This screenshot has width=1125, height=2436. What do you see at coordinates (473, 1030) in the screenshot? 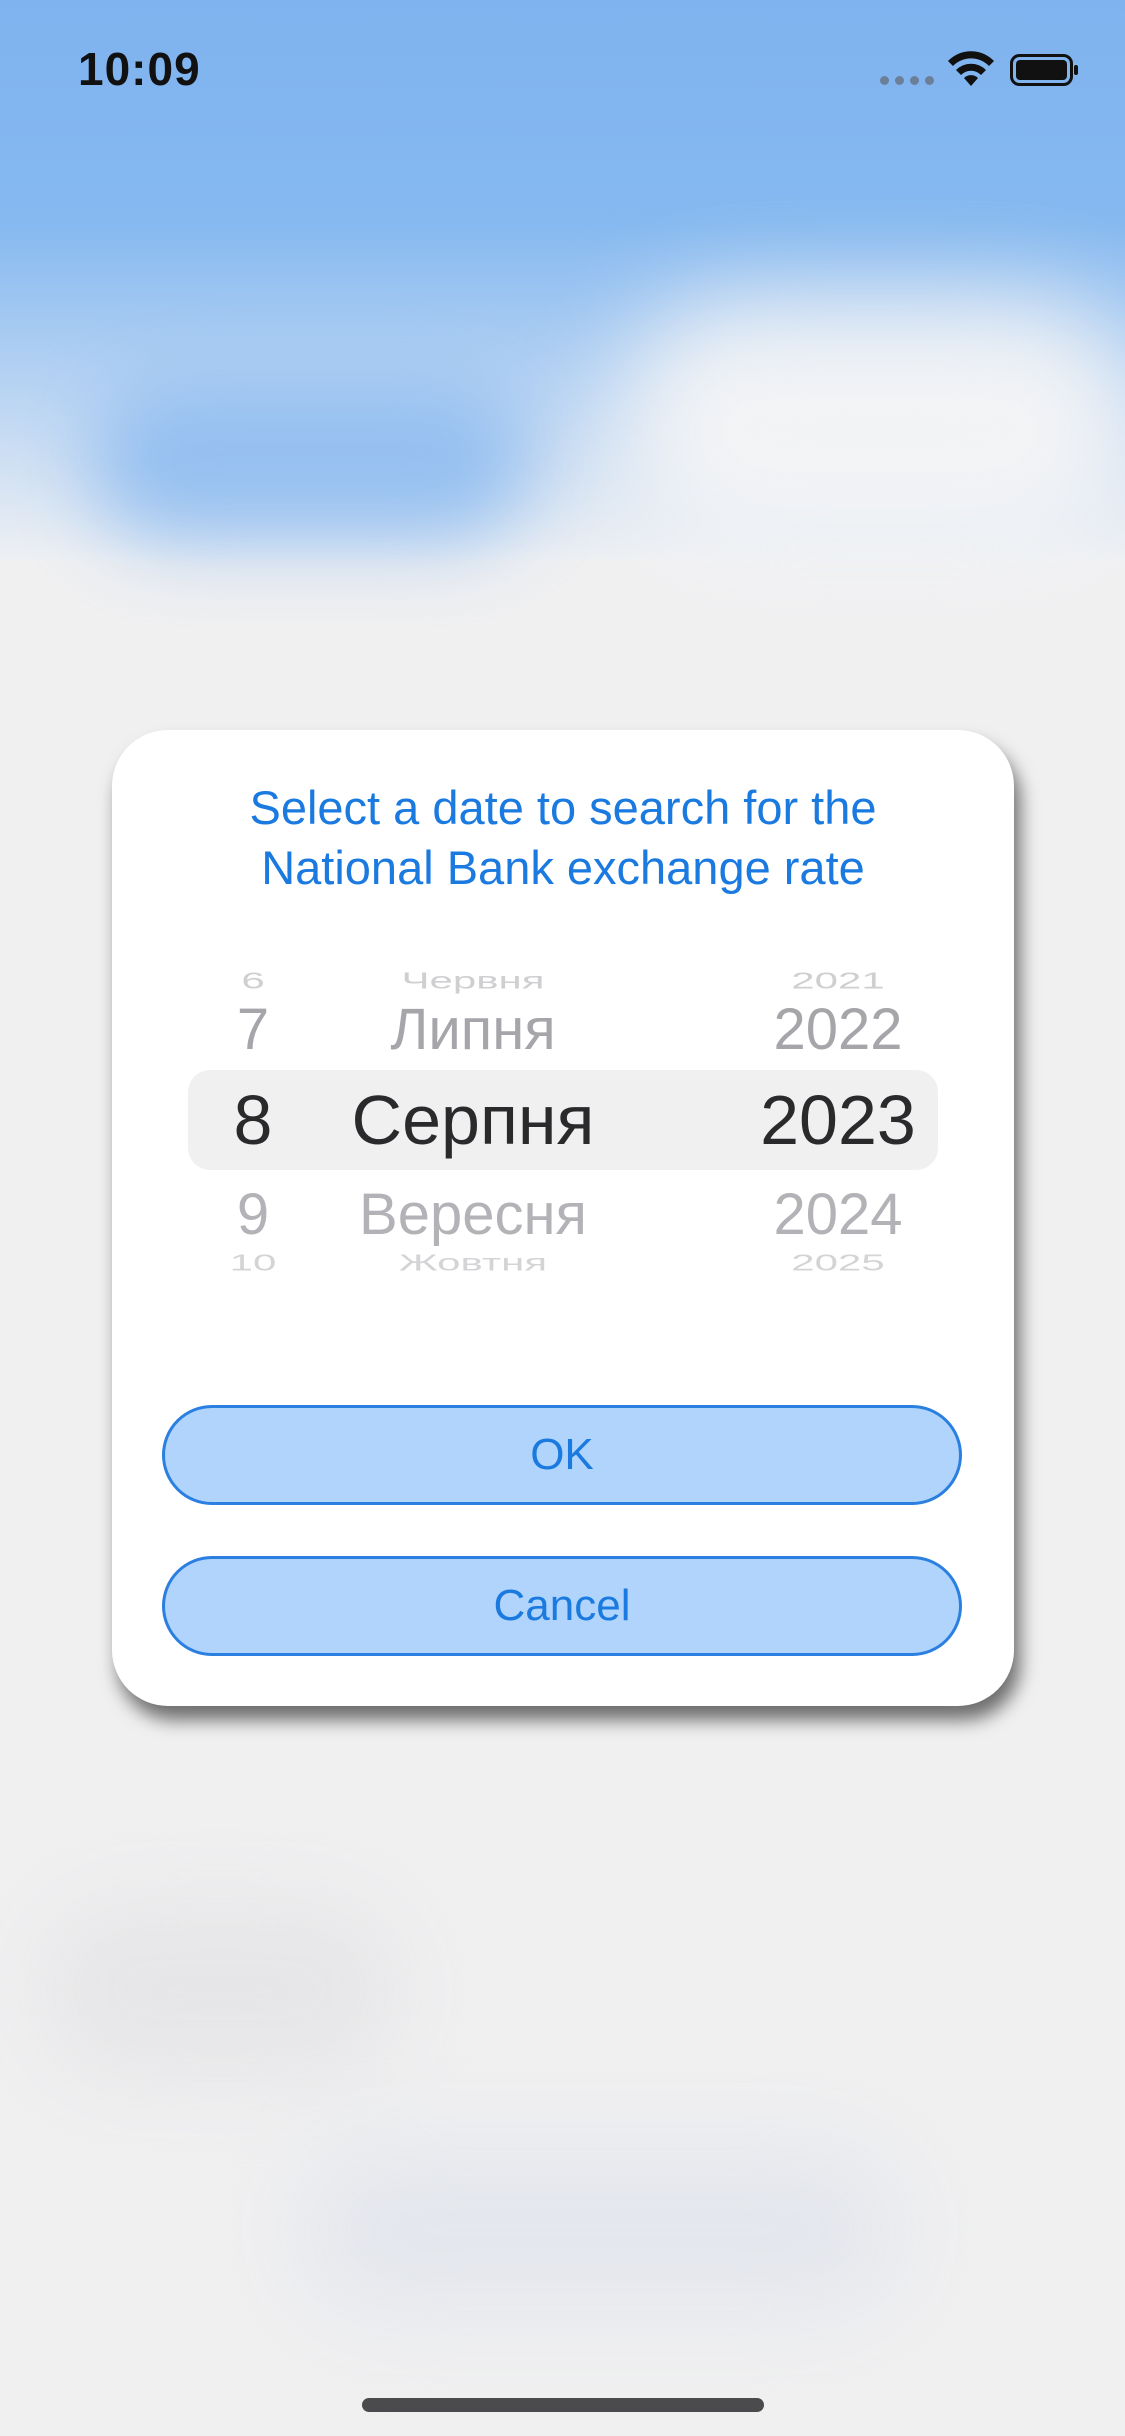
I see `month-option: Липня` at bounding box center [473, 1030].